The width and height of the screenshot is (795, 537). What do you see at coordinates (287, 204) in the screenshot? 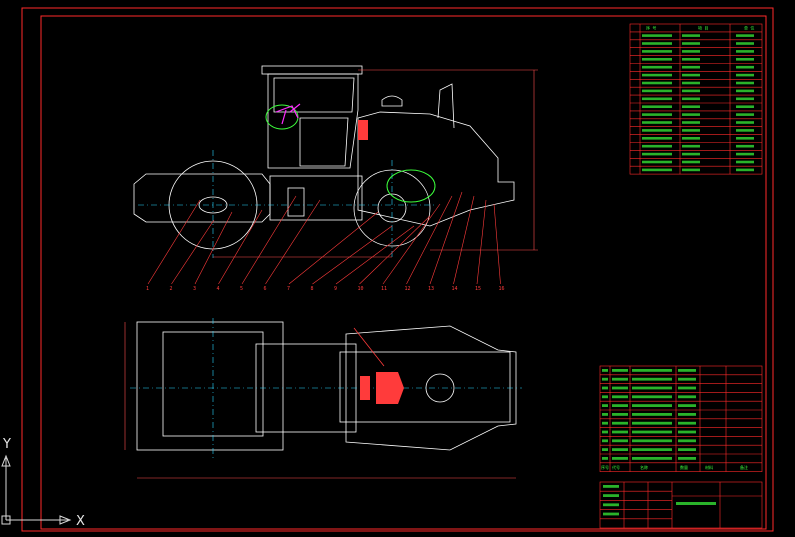
I see `side-centerlines` at bounding box center [287, 204].